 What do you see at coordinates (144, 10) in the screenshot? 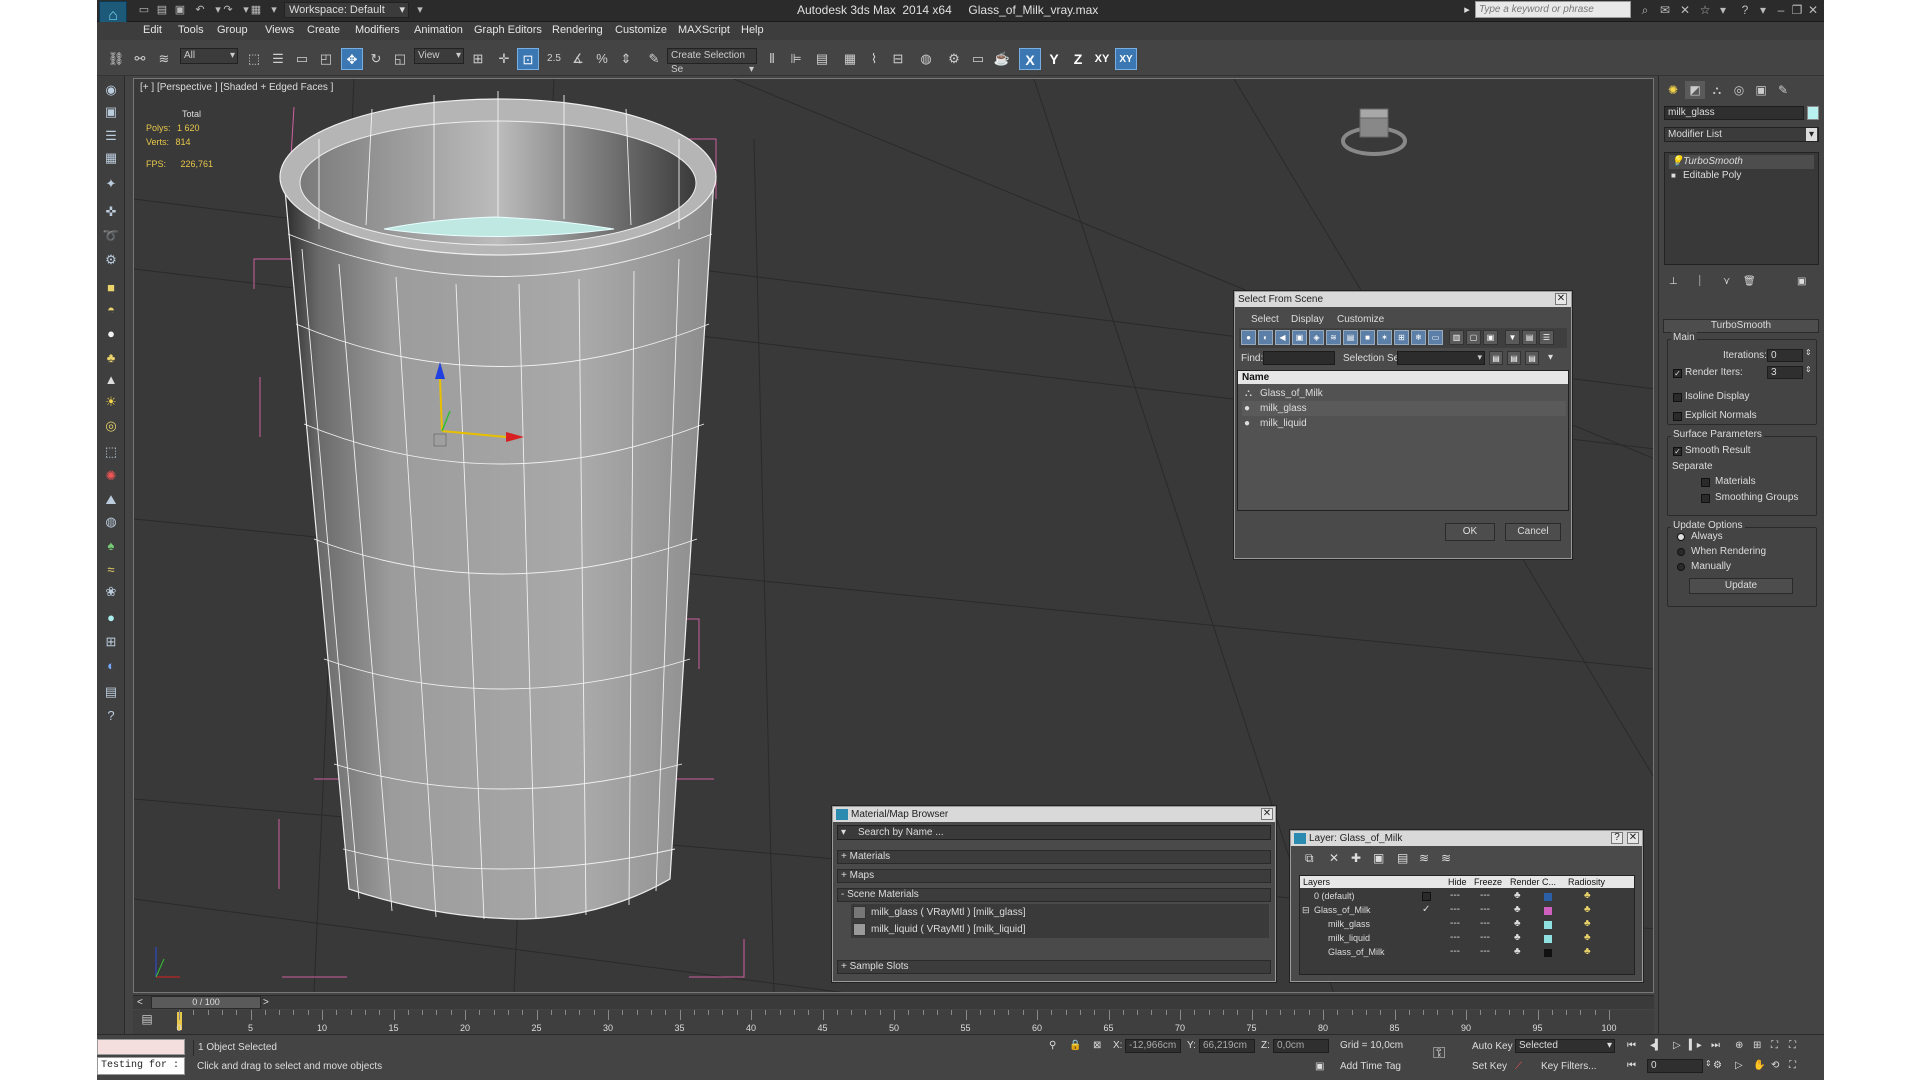
I see `new-file-icon: ▭` at bounding box center [144, 10].